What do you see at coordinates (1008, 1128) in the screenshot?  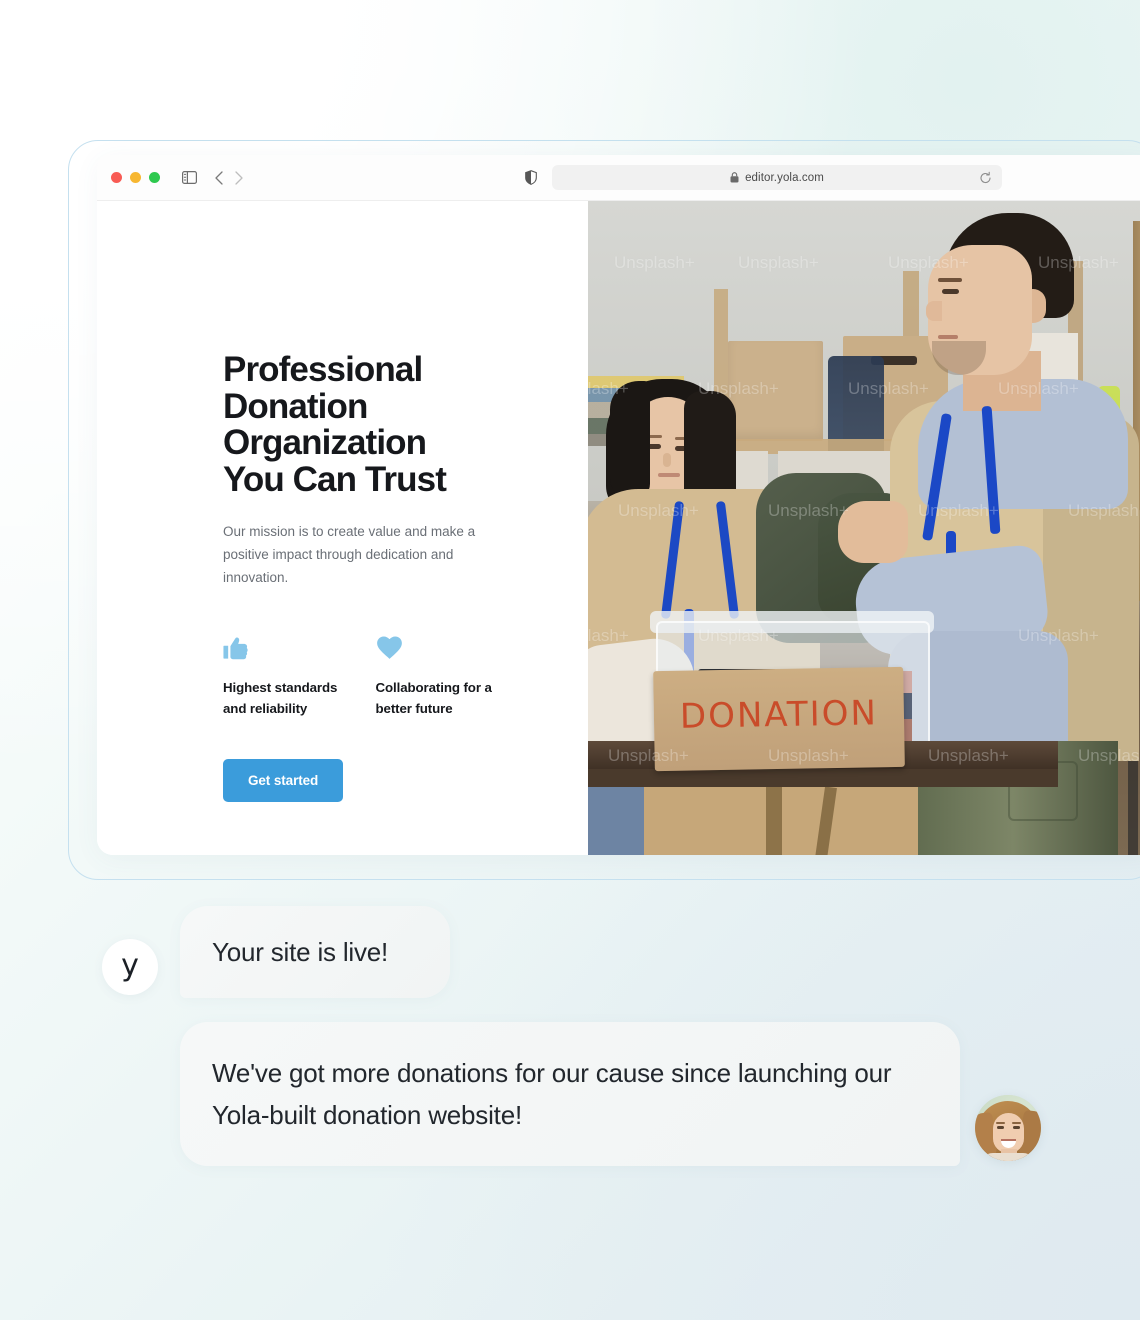 I see `customer-avatar` at bounding box center [1008, 1128].